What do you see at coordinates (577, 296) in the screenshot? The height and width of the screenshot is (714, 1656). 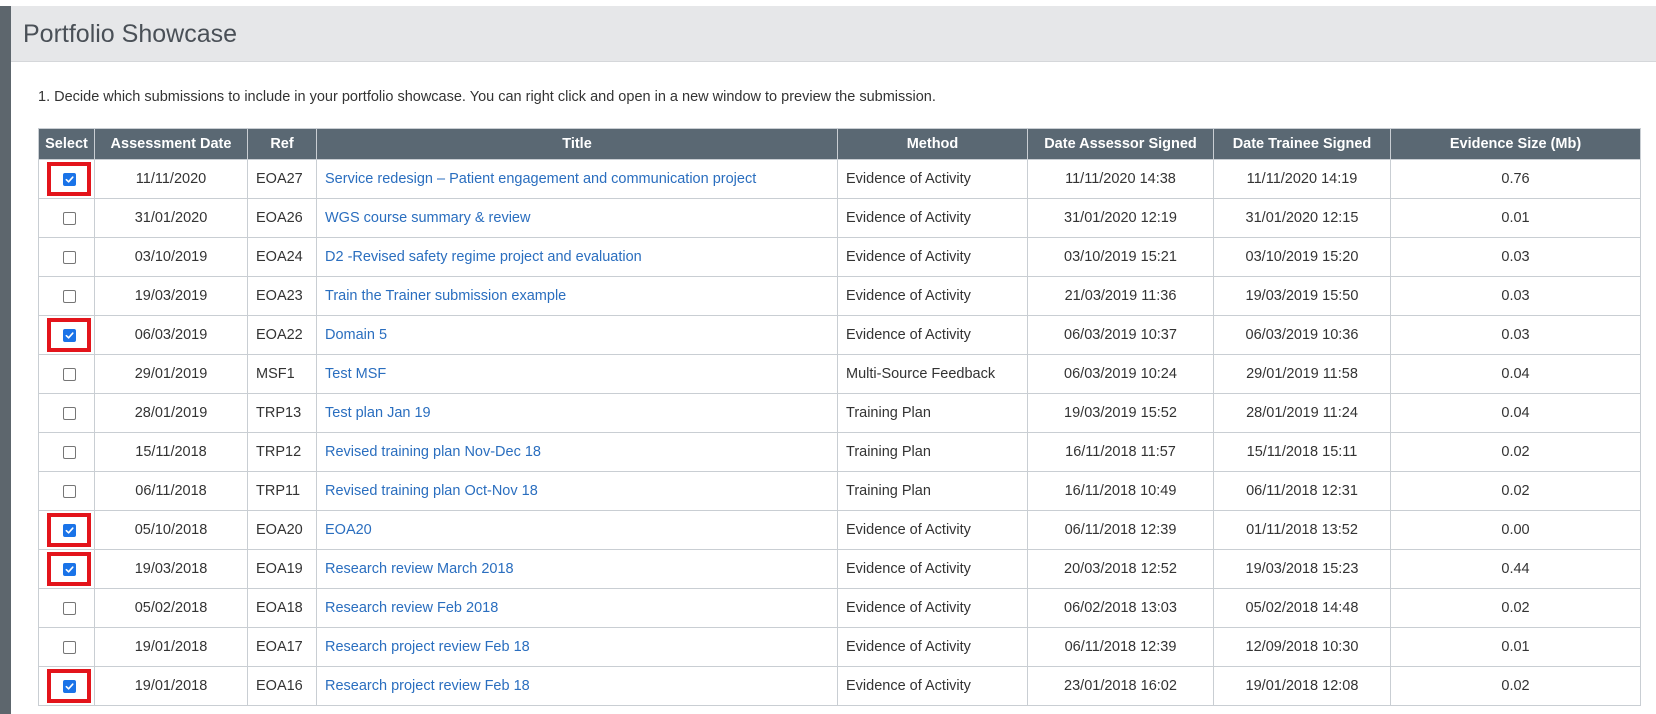 I see `title-cell: Train the Trainer submission example` at bounding box center [577, 296].